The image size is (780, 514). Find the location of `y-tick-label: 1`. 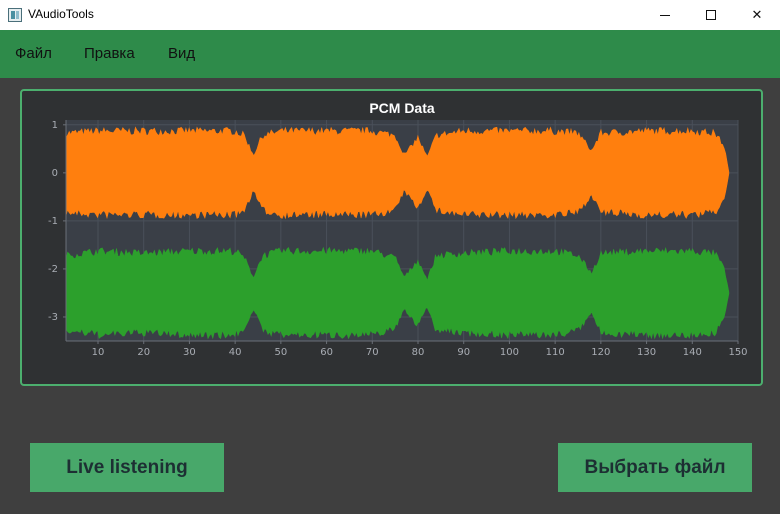

y-tick-label: 1 is located at coordinates (55, 125).